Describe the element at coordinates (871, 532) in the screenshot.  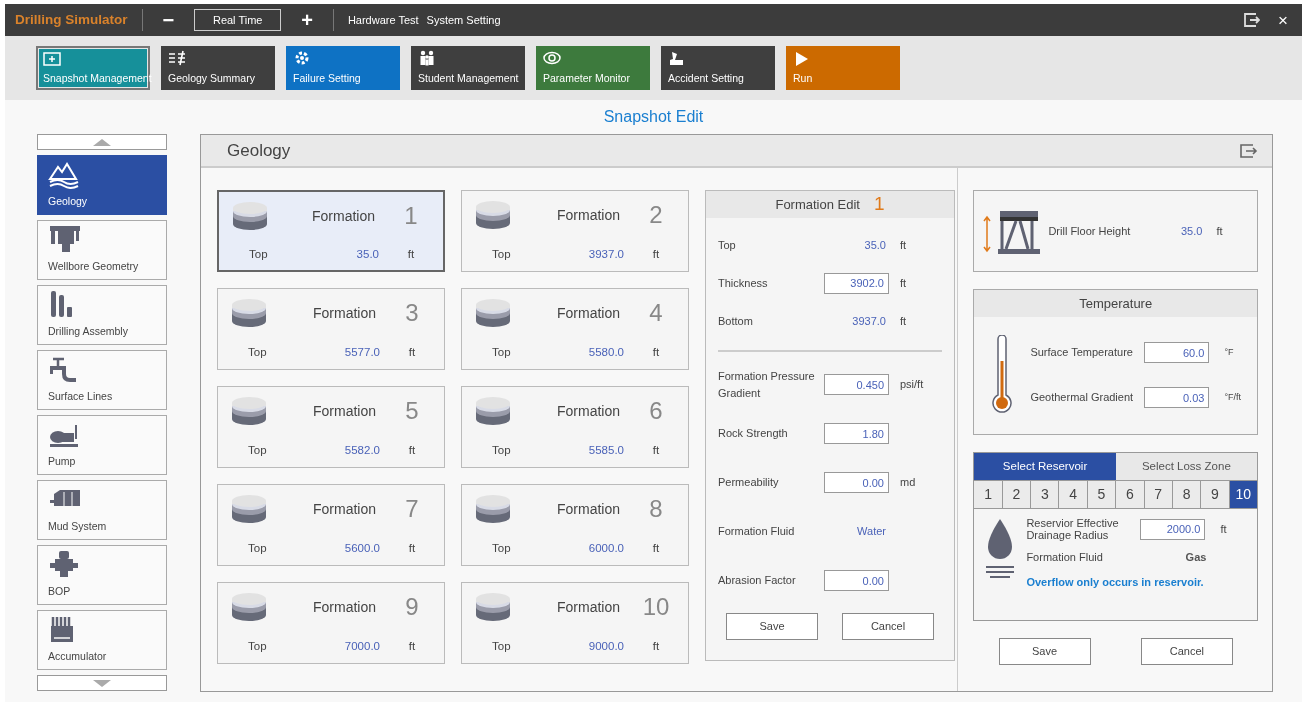
I see `field-value: Water` at that location.